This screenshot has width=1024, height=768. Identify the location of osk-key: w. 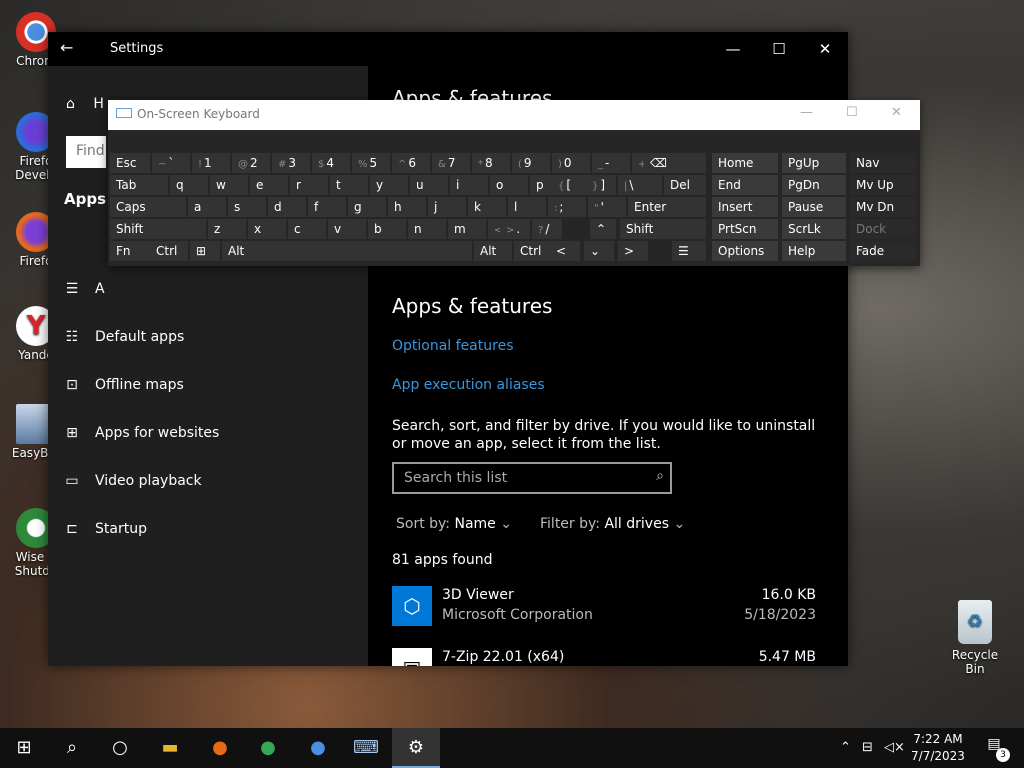
(229, 185).